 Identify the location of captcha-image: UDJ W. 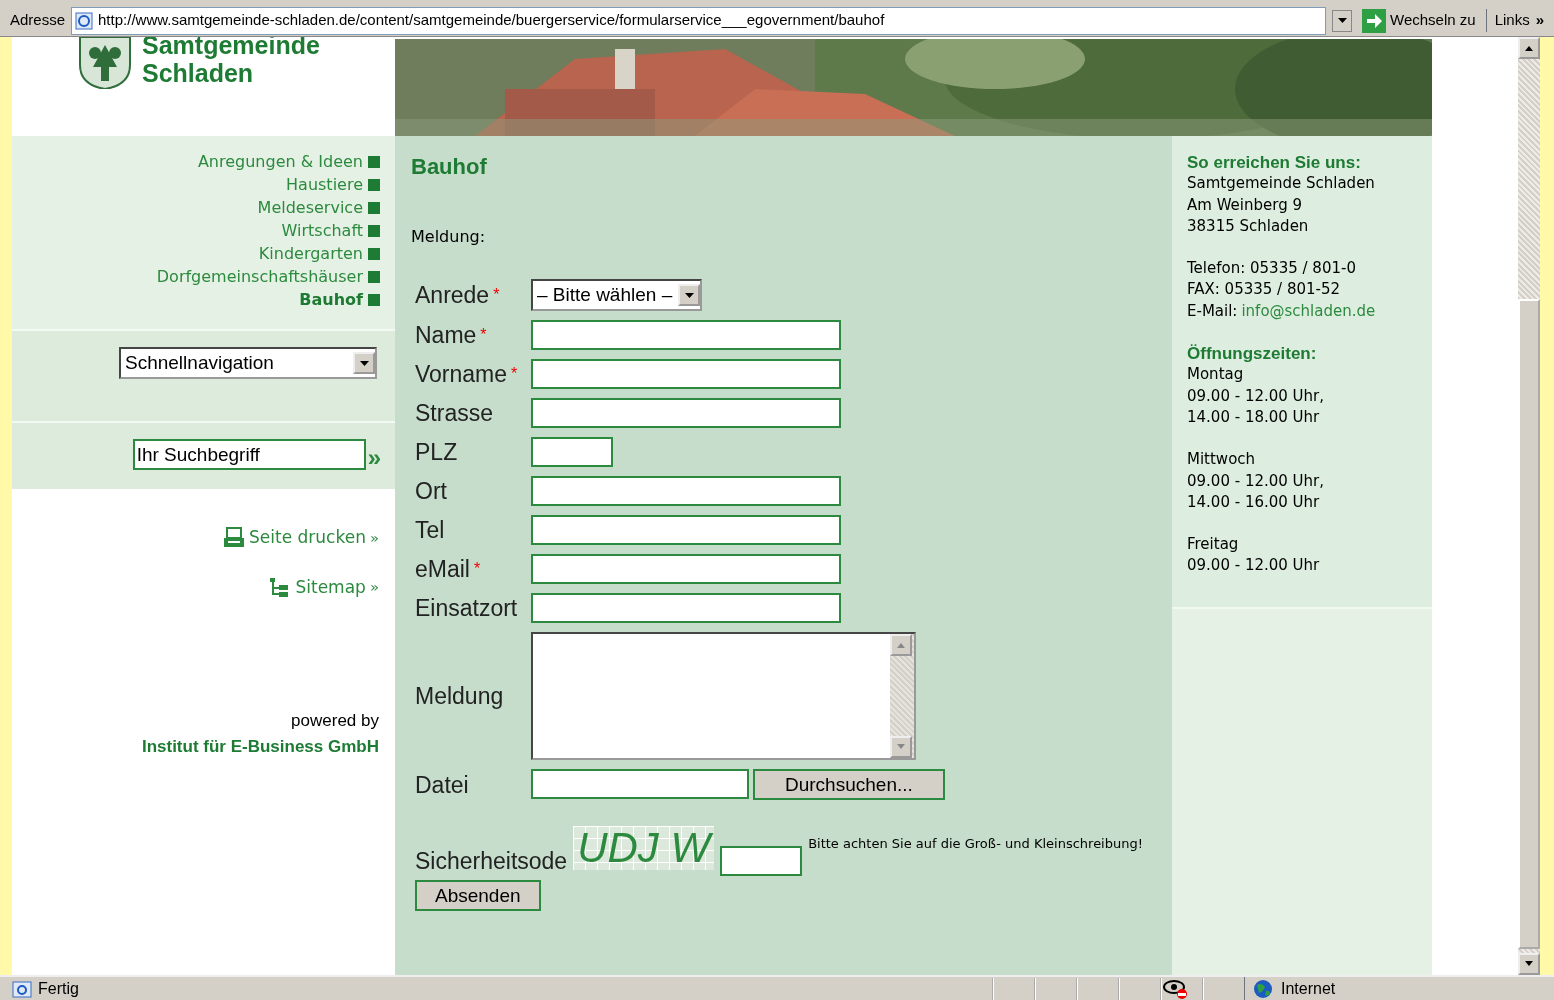
(644, 848).